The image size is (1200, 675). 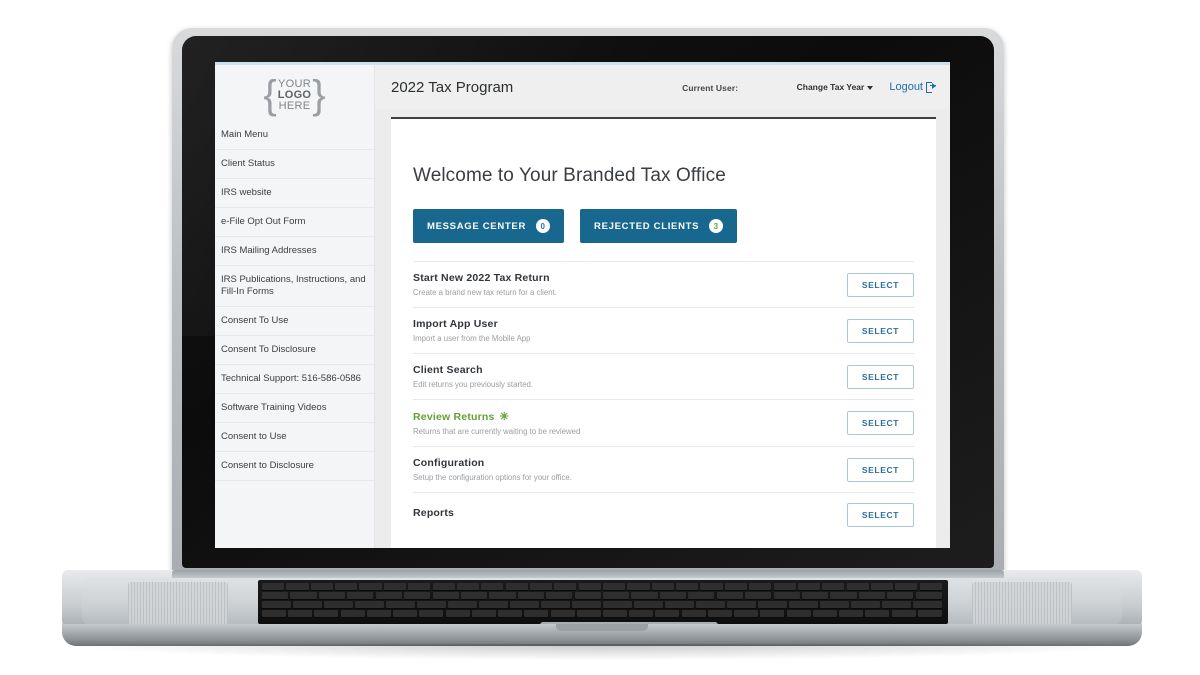 I want to click on sidebar-item: Consent to Disclosure, so click(x=294, y=466).